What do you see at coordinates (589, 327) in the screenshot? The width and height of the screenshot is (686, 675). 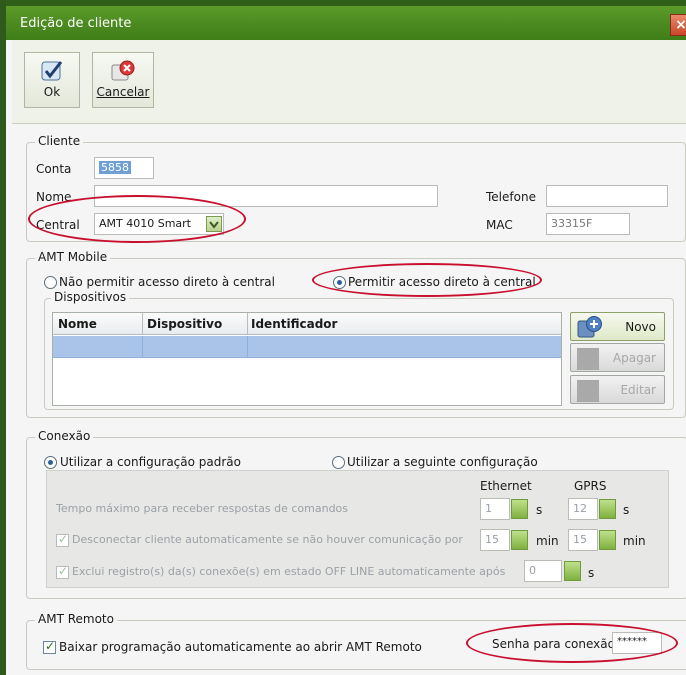 I see `add-icon` at bounding box center [589, 327].